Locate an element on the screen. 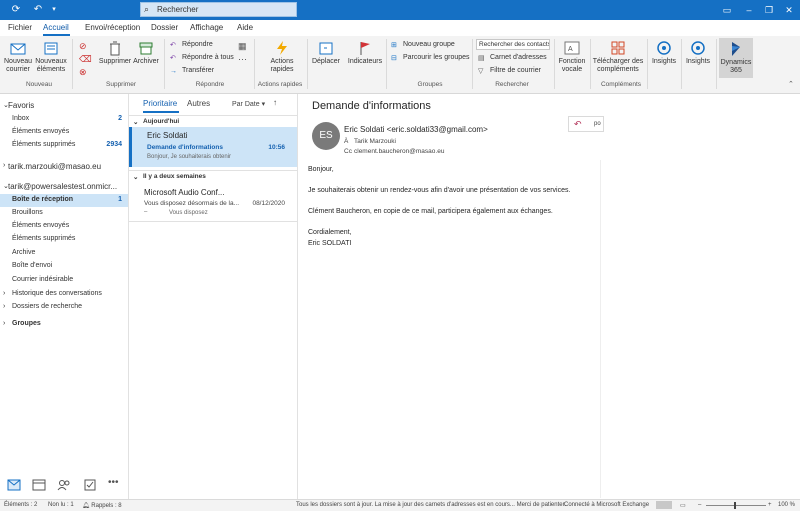 Image resolution: width=800 pixels, height=511 pixels. insights-button-1: Insights is located at coordinates (664, 53).